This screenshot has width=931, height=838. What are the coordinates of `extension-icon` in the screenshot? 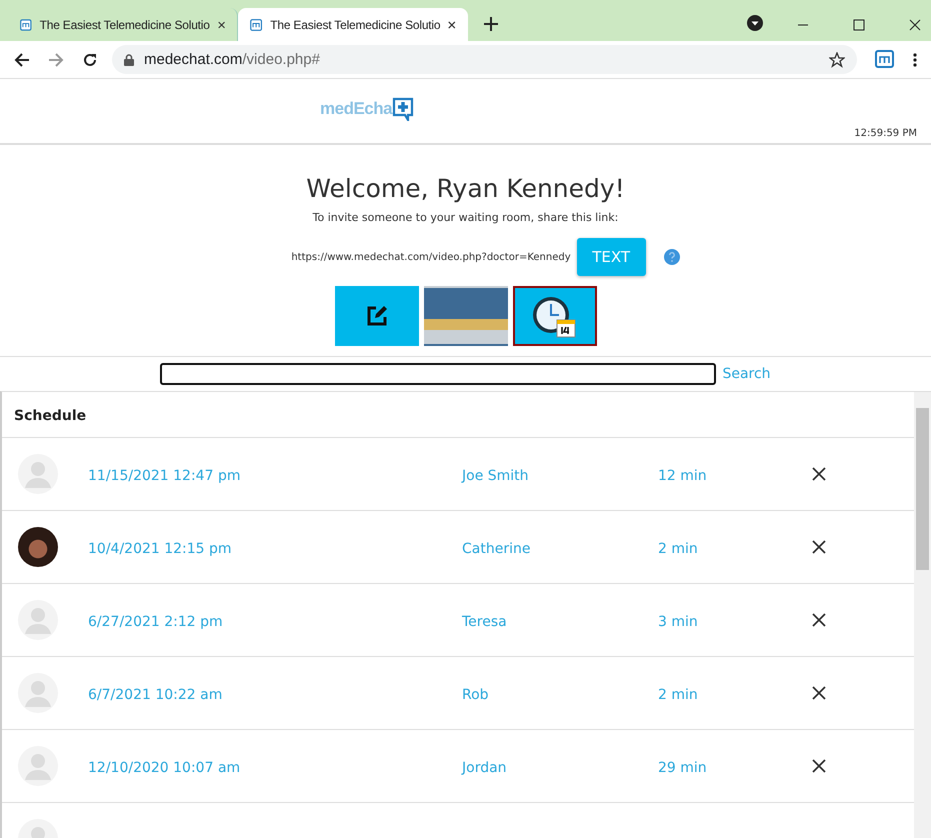 It's located at (885, 60).